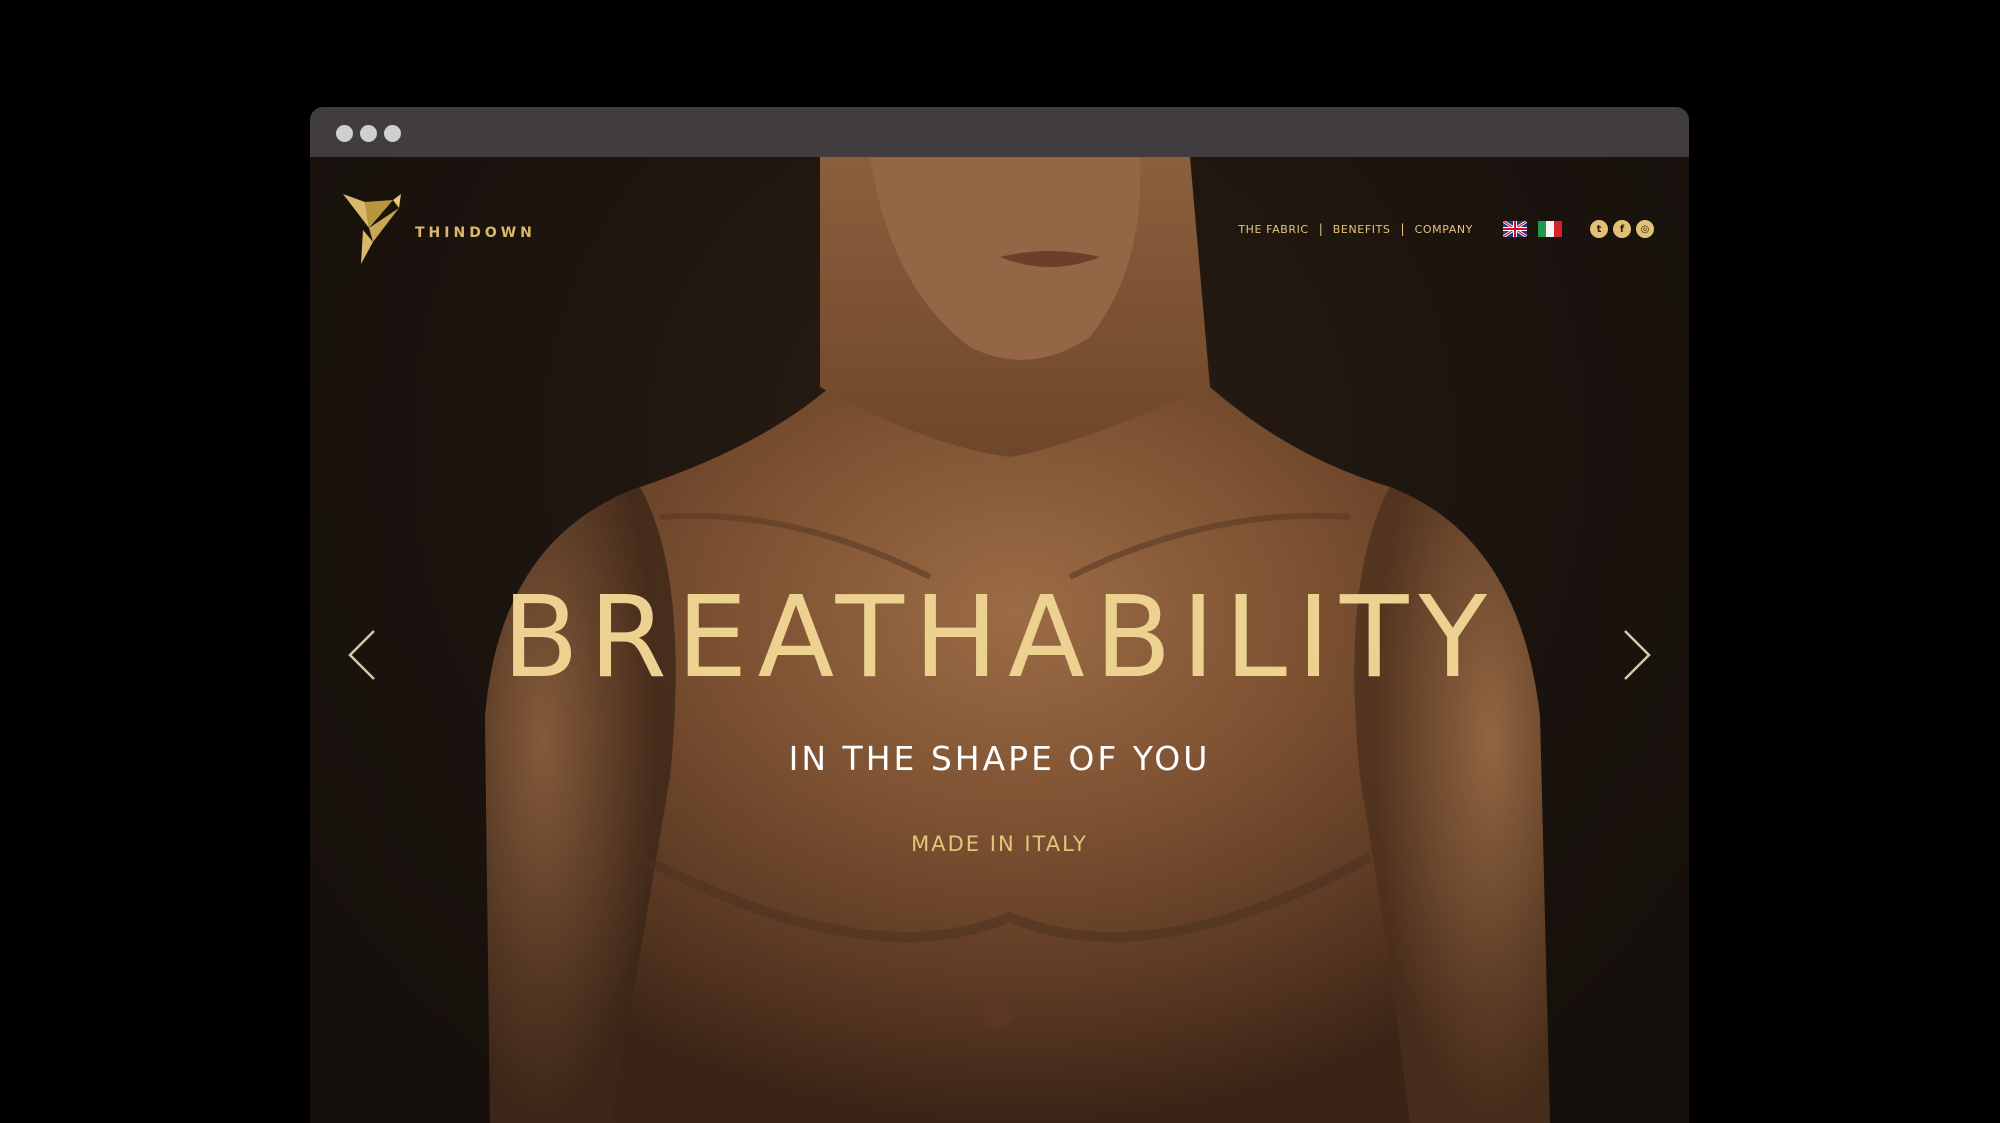 The height and width of the screenshot is (1123, 2000). What do you see at coordinates (475, 233) in the screenshot?
I see `brand-name: THINDOWN` at bounding box center [475, 233].